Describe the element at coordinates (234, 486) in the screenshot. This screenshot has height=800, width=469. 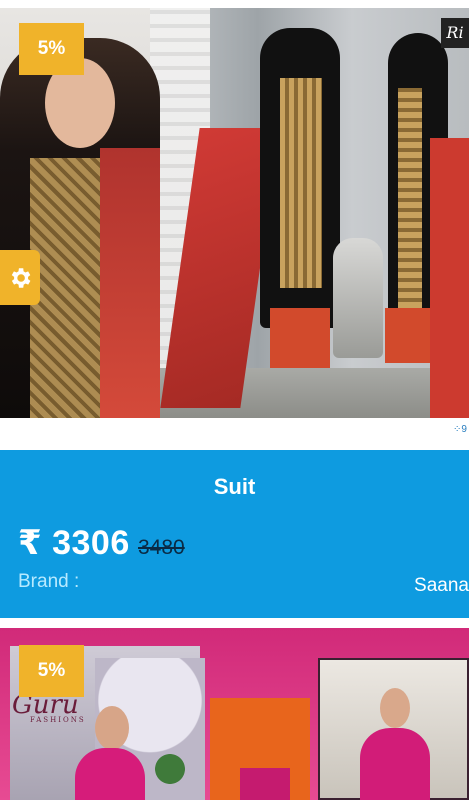
I see `product-title: Suit` at that location.